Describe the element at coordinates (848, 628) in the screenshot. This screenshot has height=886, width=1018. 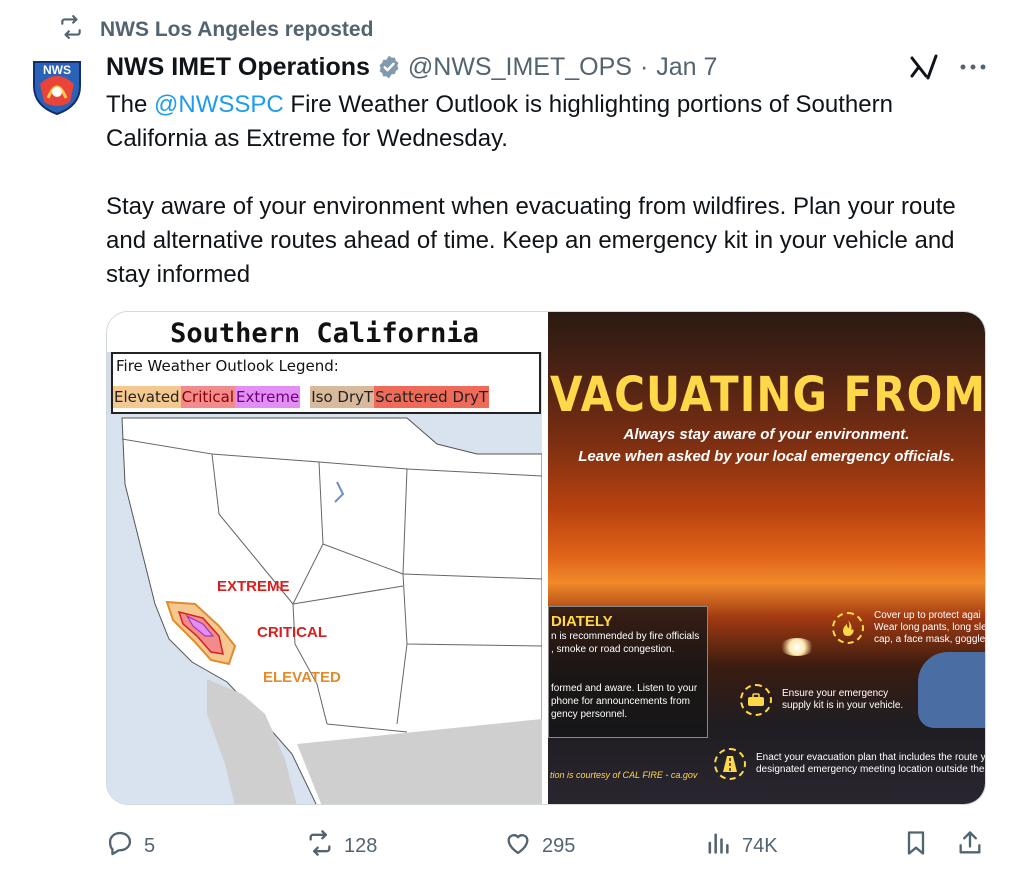
I see `flame-icon` at that location.